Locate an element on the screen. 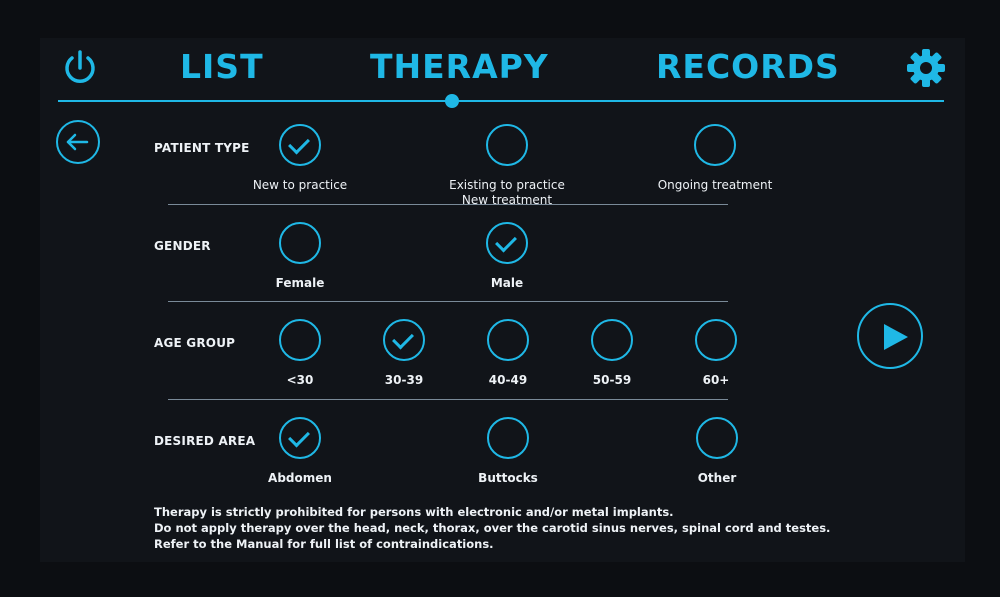 This screenshot has height=597, width=1000. settings-button is located at coordinates (926, 68).